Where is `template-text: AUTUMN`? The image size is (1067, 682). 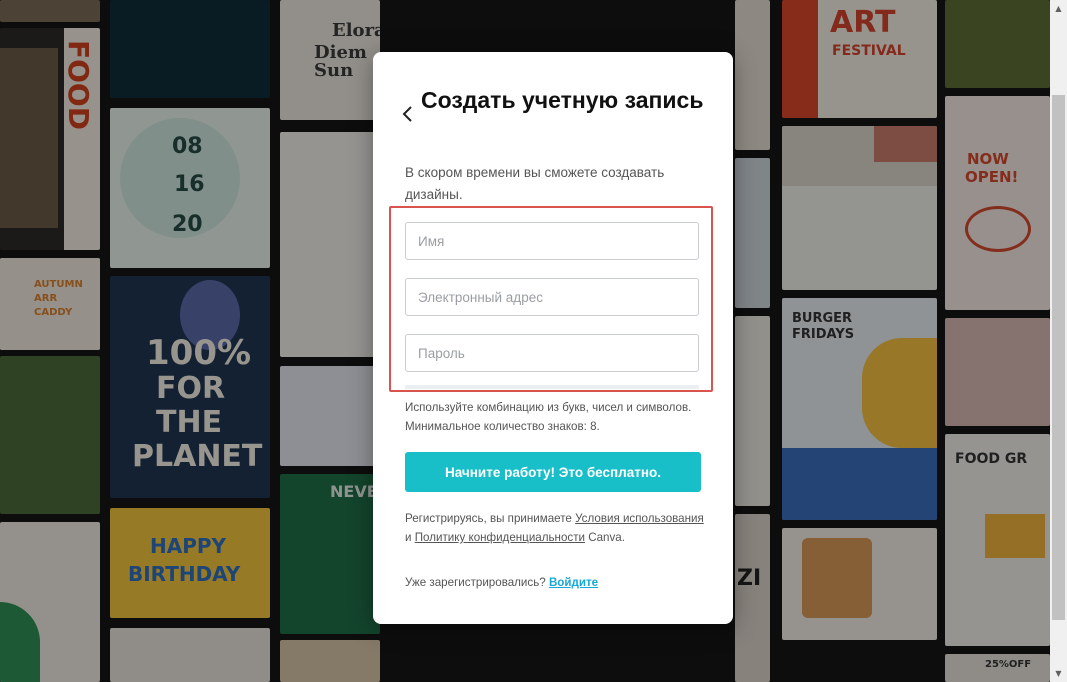 template-text: AUTUMN is located at coordinates (58, 284).